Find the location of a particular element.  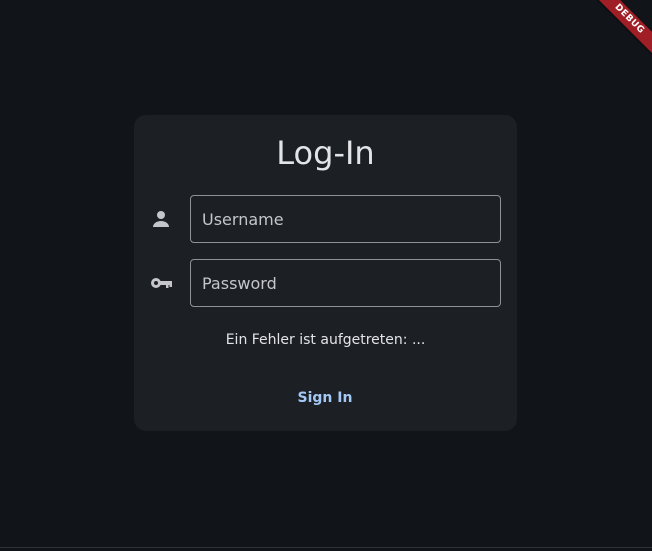

password-row is located at coordinates (325, 283).